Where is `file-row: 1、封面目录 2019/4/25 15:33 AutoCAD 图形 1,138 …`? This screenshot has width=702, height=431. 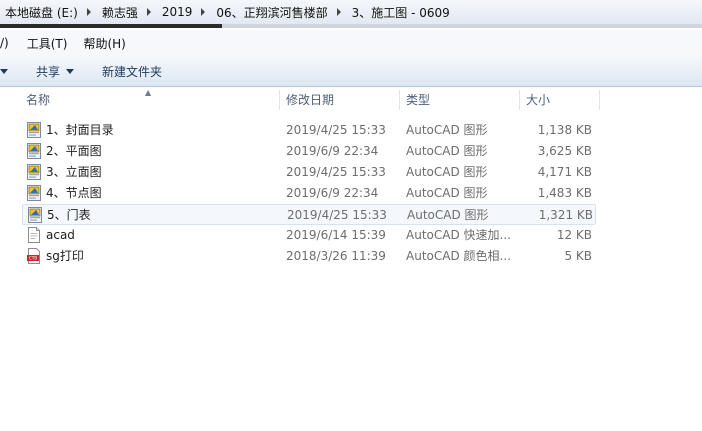 file-row: 1、封面目录 2019/4/25 15:33 AutoCAD 图形 1,138 … is located at coordinates (309, 130).